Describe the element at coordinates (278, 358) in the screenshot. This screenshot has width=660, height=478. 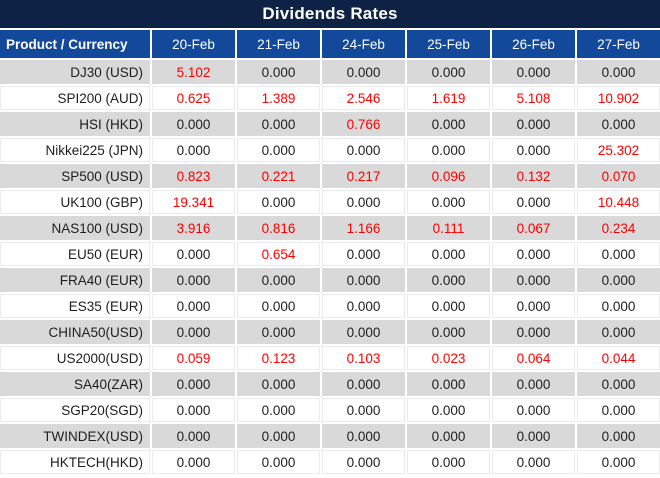
I see `value-cell: 0.123` at that location.